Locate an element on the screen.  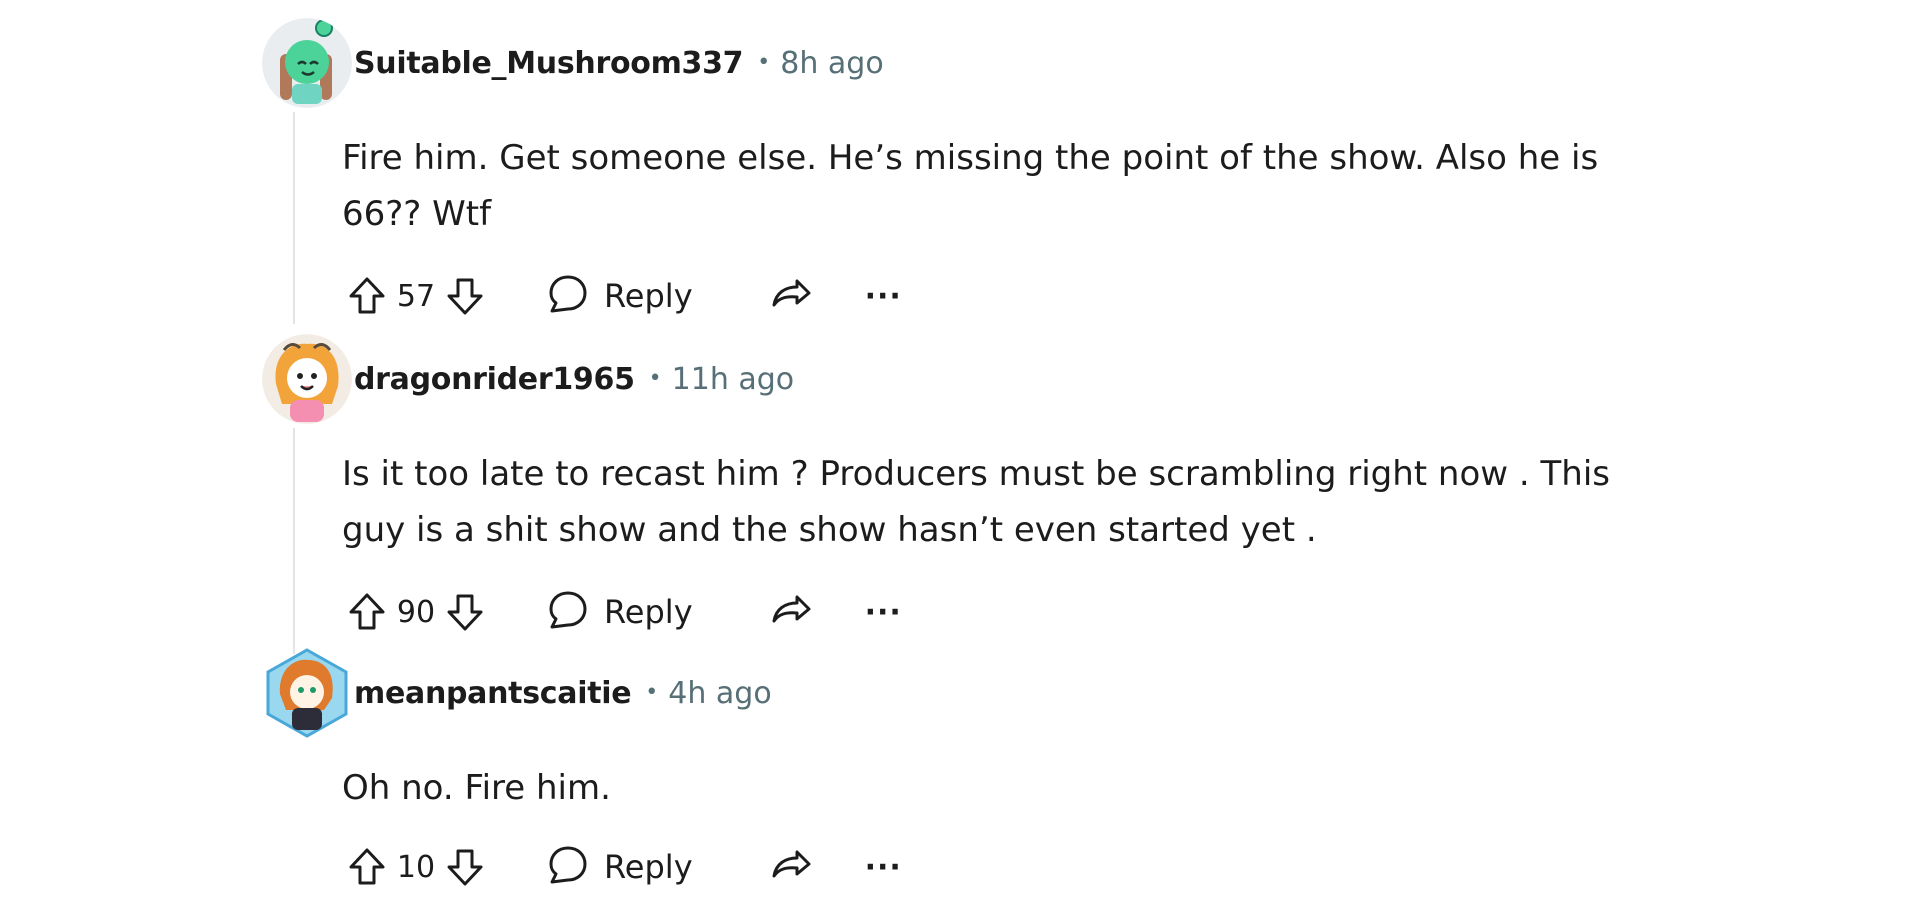
comment-actions: 57 Reply ··· is located at coordinates (623, 296).